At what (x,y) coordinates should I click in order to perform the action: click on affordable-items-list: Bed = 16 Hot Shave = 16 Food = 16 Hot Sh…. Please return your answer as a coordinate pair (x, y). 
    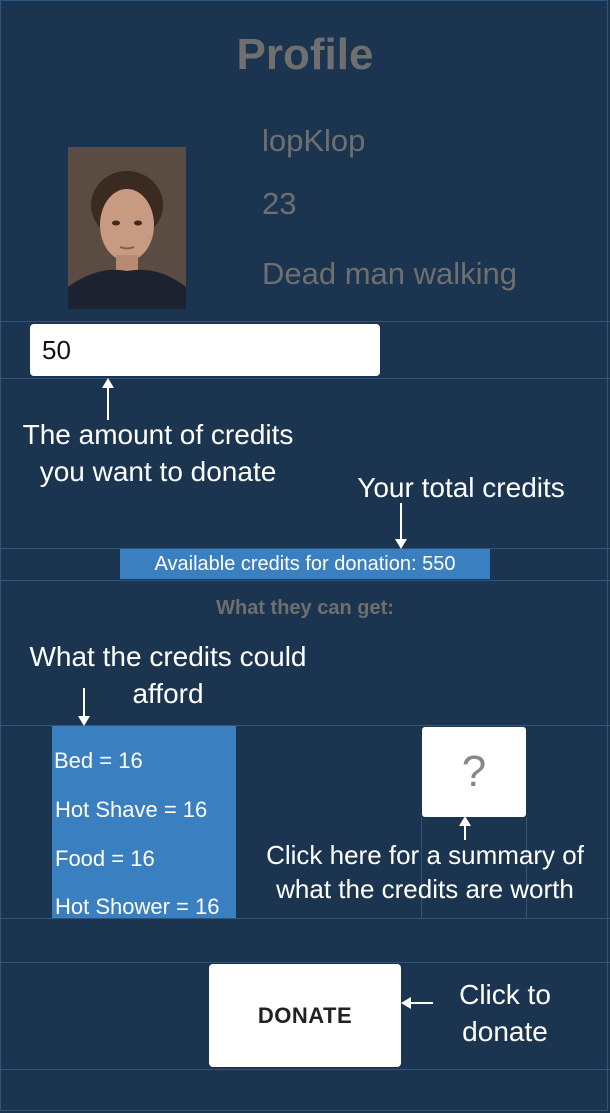
    Looking at the image, I should click on (144, 822).